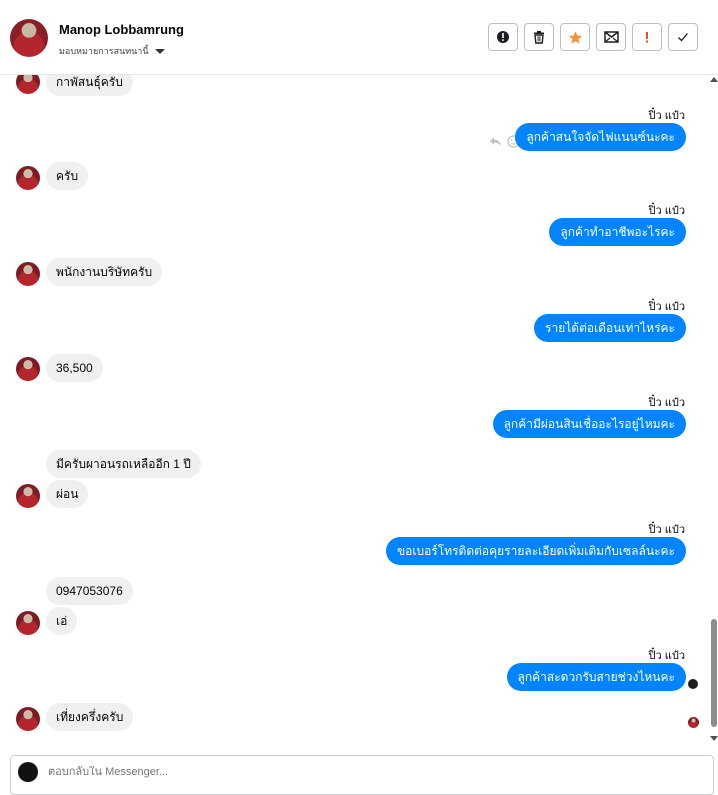 The image size is (718, 795). What do you see at coordinates (693, 722) in the screenshot?
I see `seen-avatar-icon` at bounding box center [693, 722].